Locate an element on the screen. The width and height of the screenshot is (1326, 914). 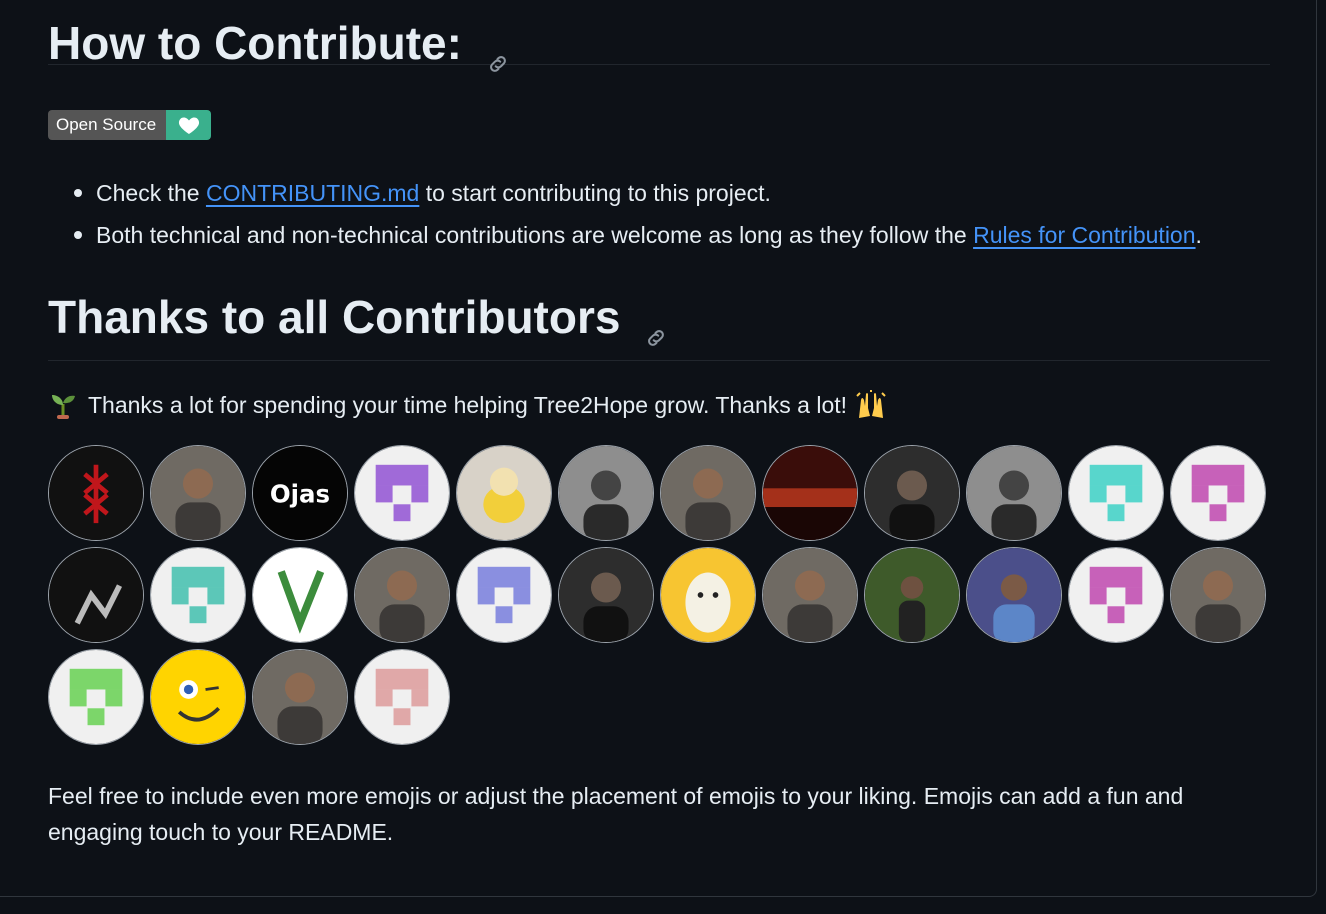
heart-icon is located at coordinates (189, 125).